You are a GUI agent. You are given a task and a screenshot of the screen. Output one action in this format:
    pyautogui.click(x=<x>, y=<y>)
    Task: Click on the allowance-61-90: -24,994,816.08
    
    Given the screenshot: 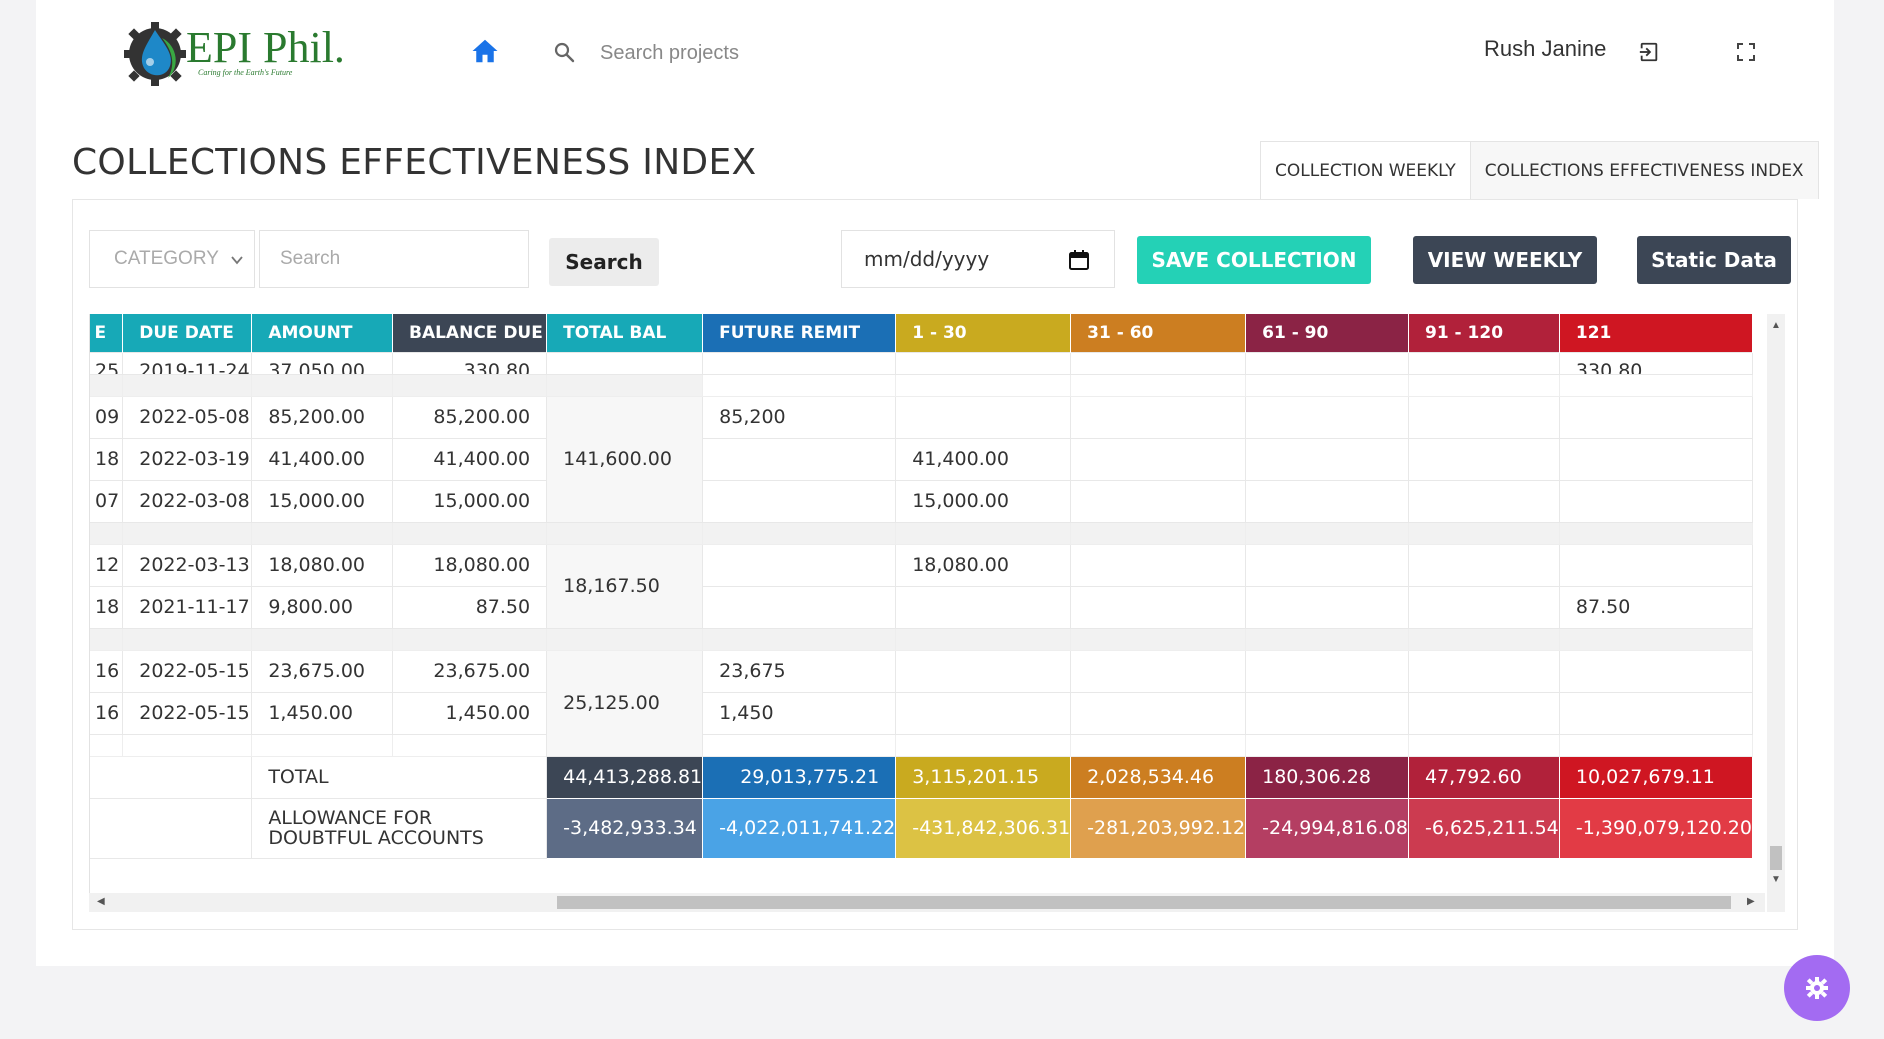 What is the action you would take?
    pyautogui.click(x=1327, y=828)
    